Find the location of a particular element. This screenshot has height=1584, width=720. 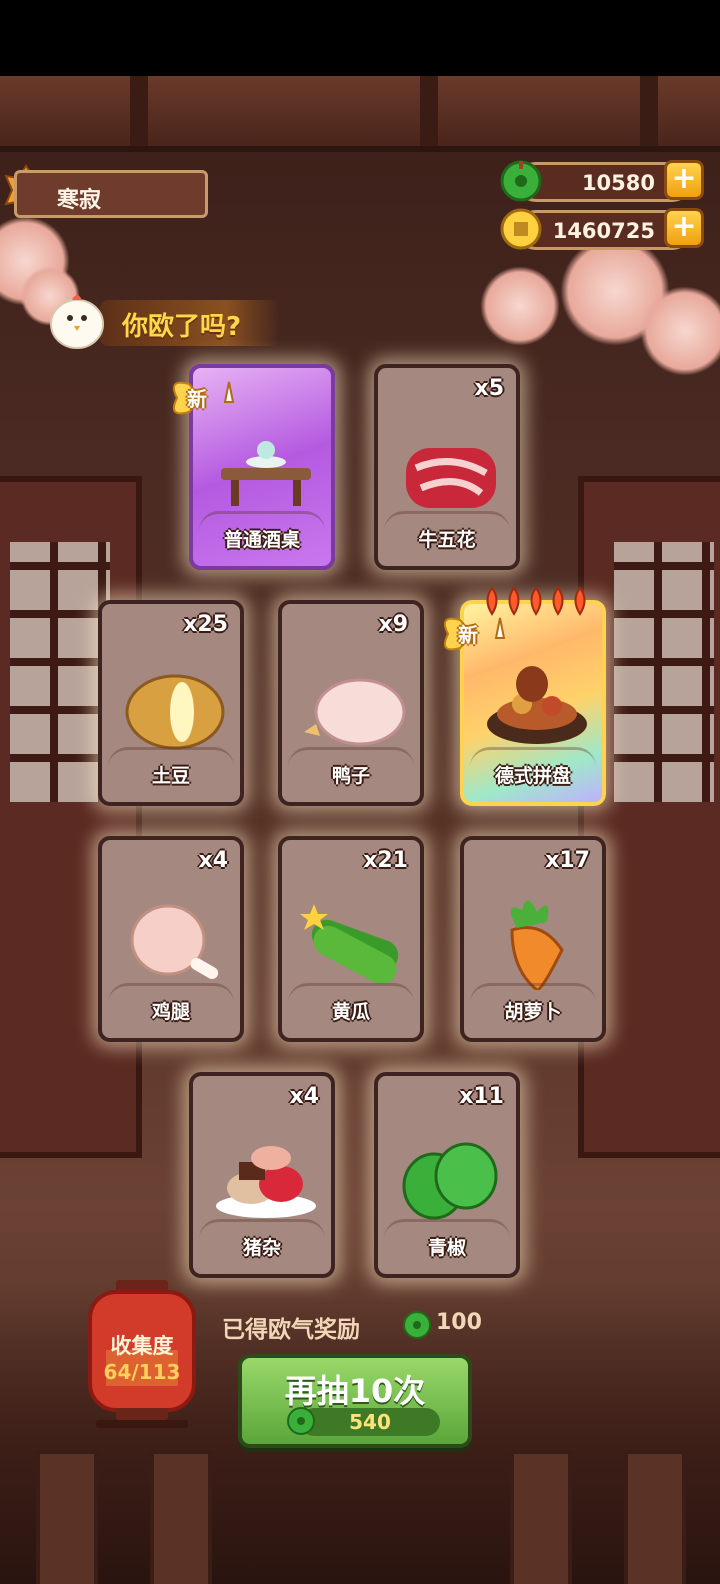

card-count: x5 is located at coordinates (489, 388).